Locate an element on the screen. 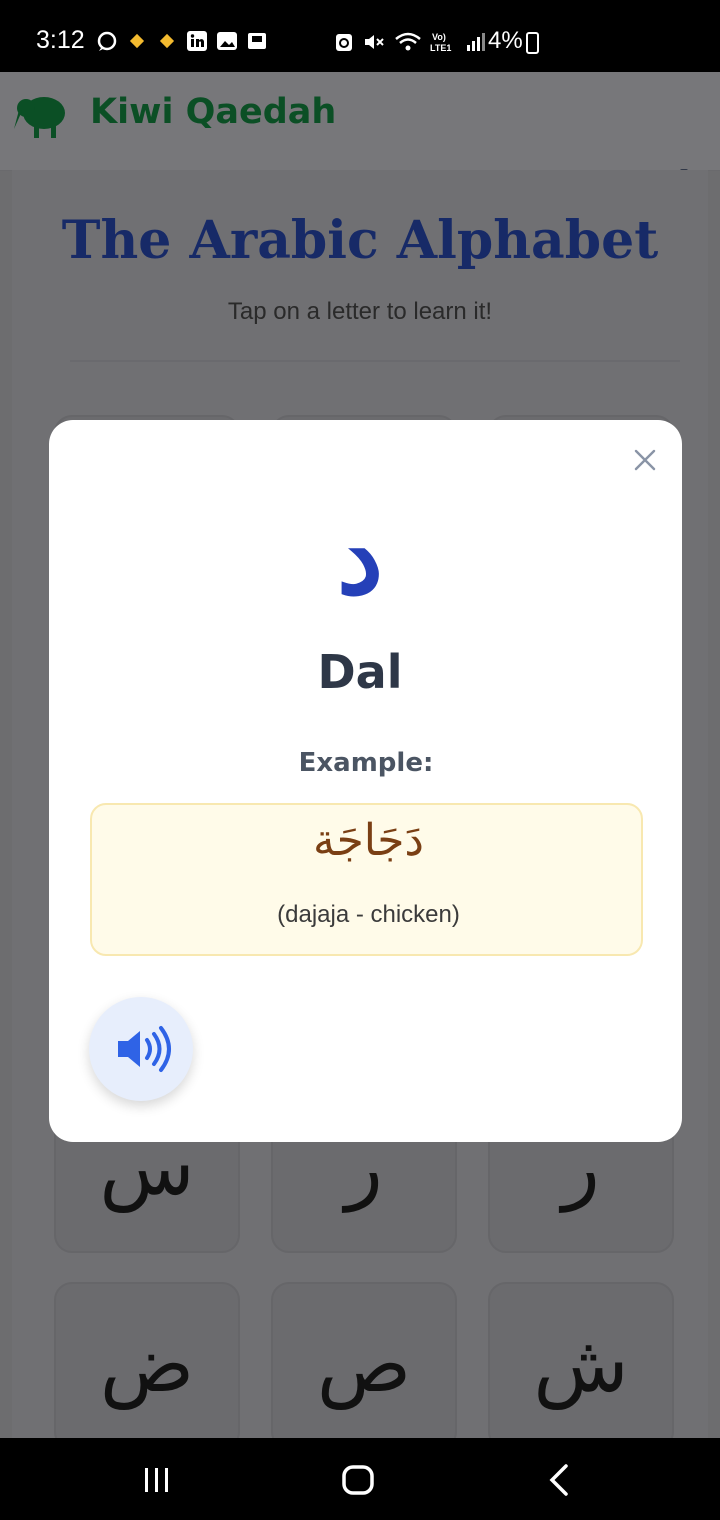 Image resolution: width=720 pixels, height=1520 pixels. wifi-icon is located at coordinates (408, 44).